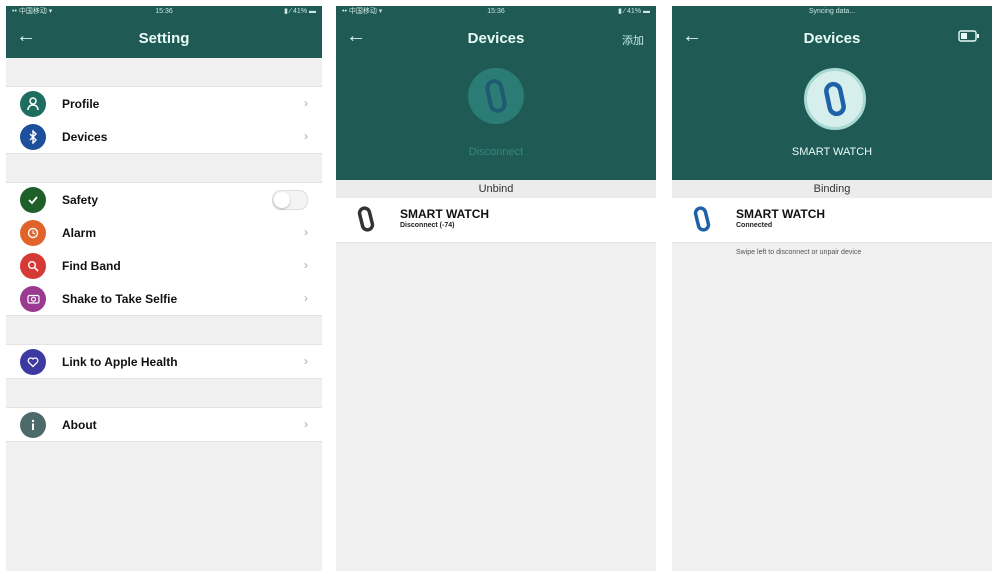  Describe the element at coordinates (969, 37) in the screenshot. I see `battery-icon` at that location.